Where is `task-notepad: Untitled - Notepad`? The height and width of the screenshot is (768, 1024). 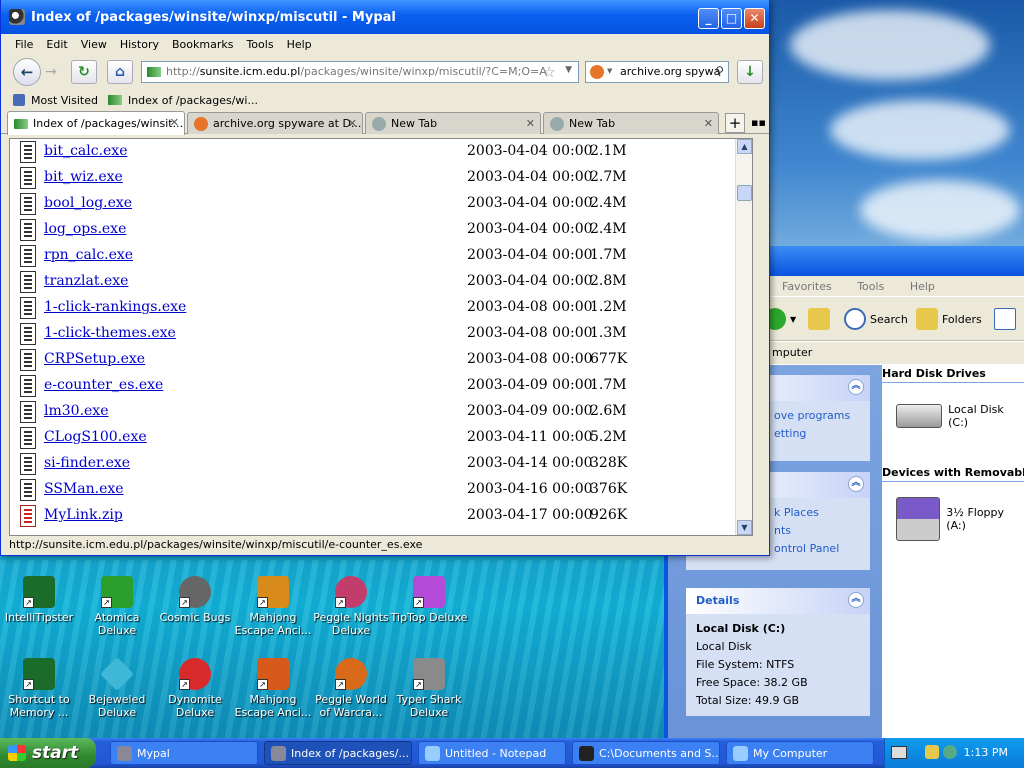
task-notepad: Untitled - Notepad is located at coordinates (492, 753).